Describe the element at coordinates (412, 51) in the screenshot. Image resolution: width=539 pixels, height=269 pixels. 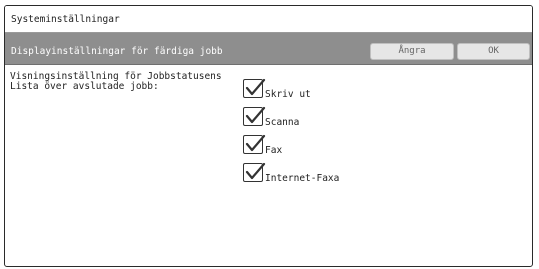
I see `cancel-button: Ångra` at that location.